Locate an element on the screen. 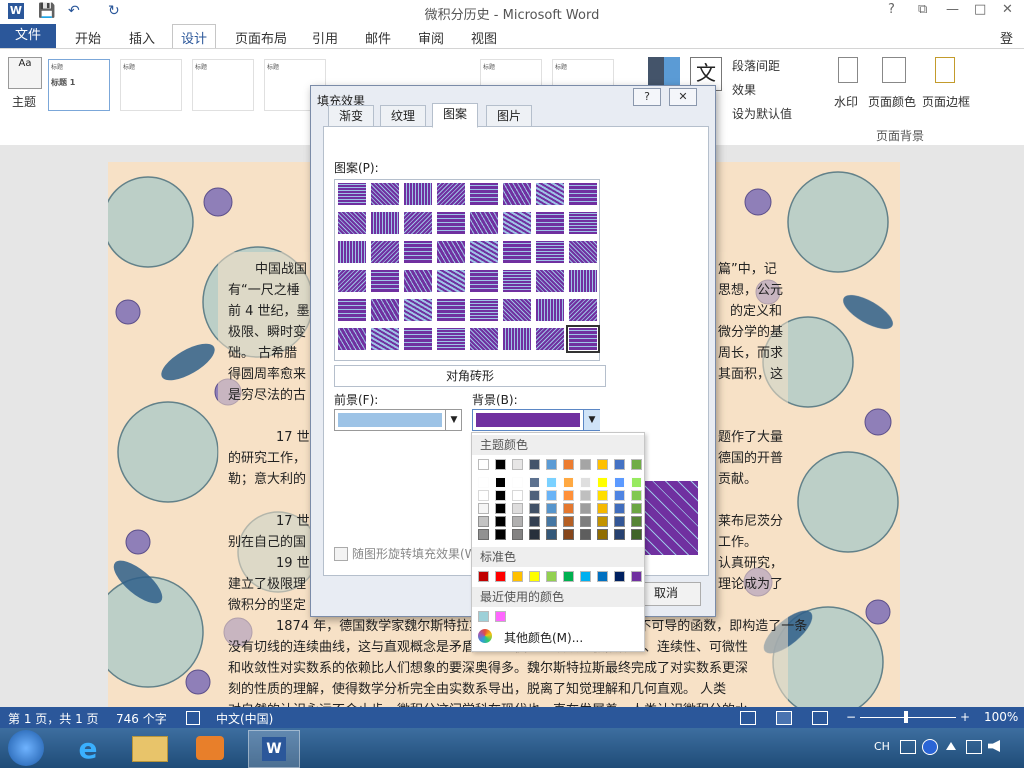  set-default-button: 设为默认值 is located at coordinates (762, 113).